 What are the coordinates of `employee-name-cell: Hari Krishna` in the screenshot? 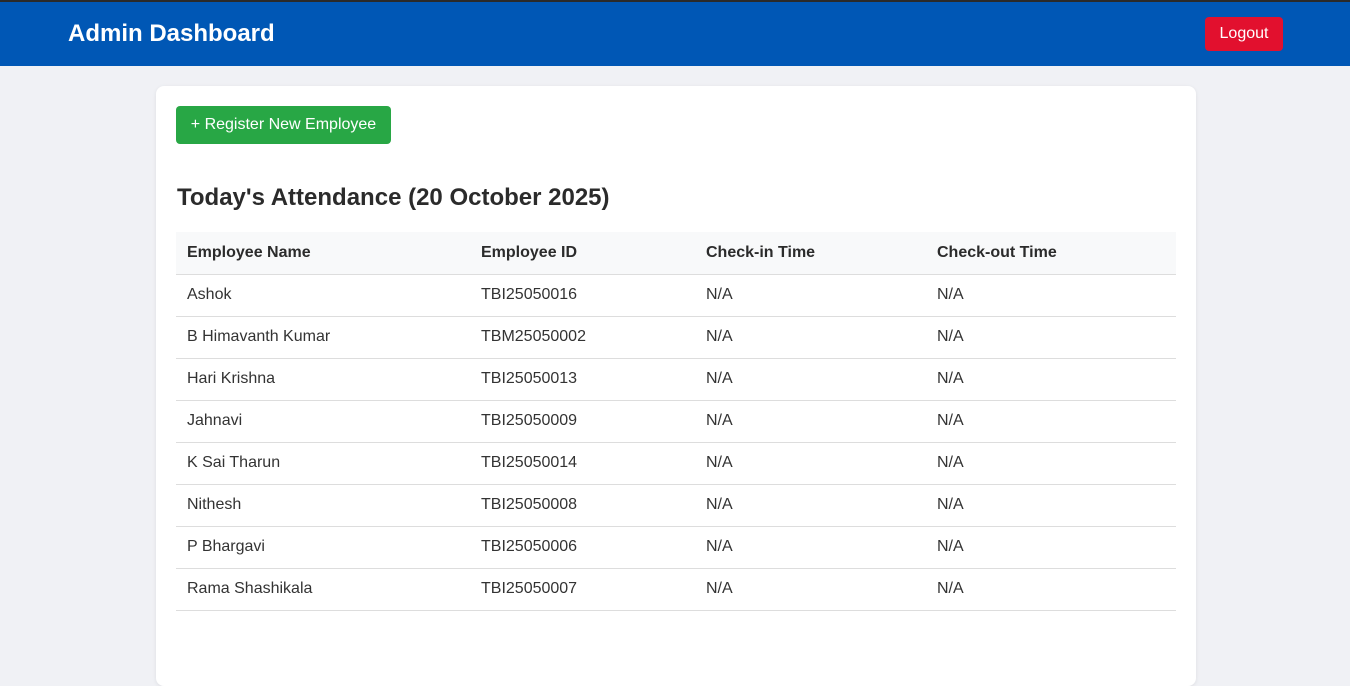 It's located at (323, 379).